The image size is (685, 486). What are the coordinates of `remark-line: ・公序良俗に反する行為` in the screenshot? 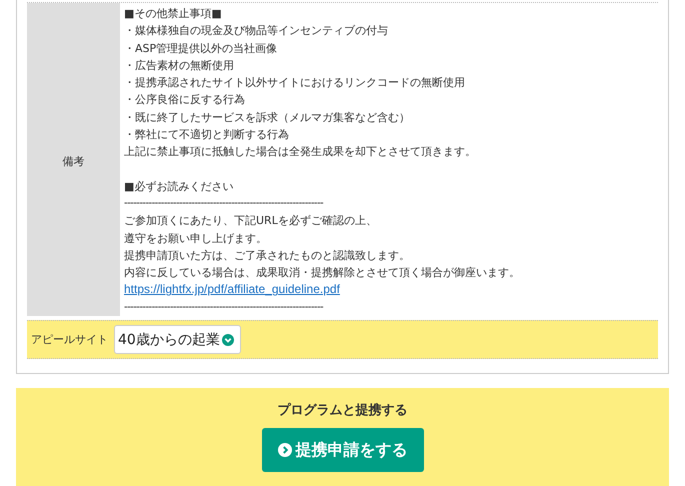 It's located at (184, 100).